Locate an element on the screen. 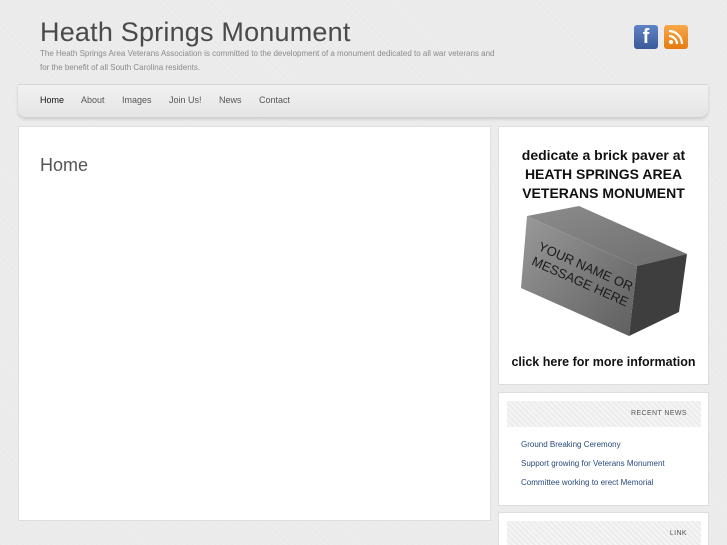 The image size is (727, 545). nav-item-about: About is located at coordinates (93, 100).